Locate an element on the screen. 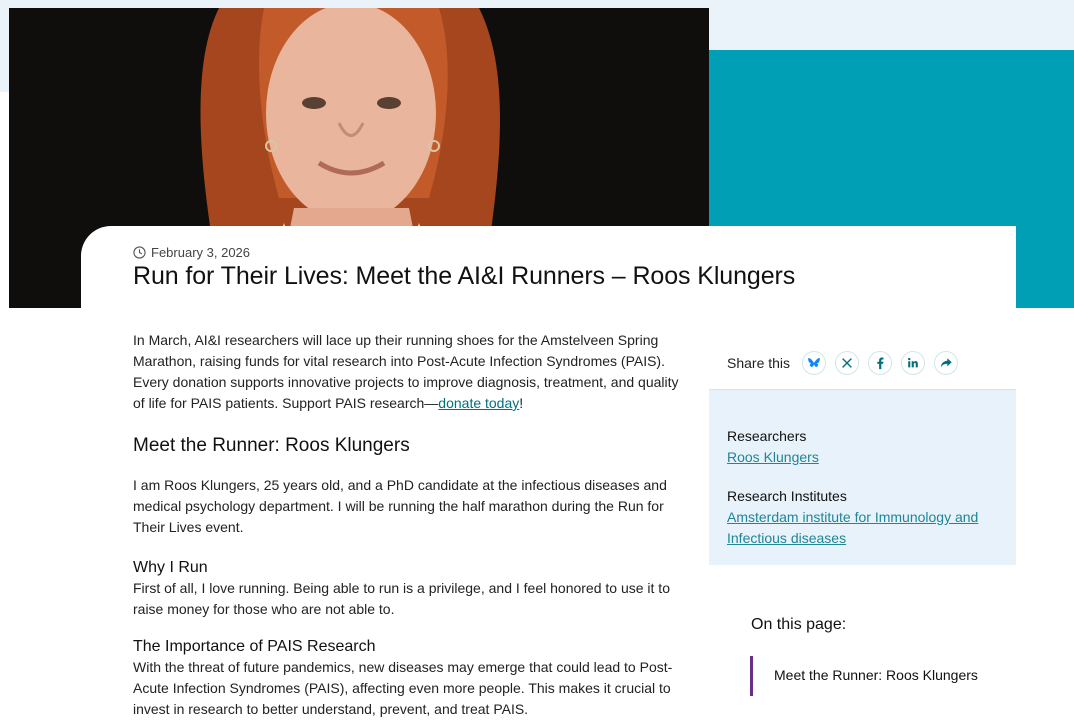 The width and height of the screenshot is (1074, 720). publish-date: February 3, 2026 is located at coordinates (191, 252).